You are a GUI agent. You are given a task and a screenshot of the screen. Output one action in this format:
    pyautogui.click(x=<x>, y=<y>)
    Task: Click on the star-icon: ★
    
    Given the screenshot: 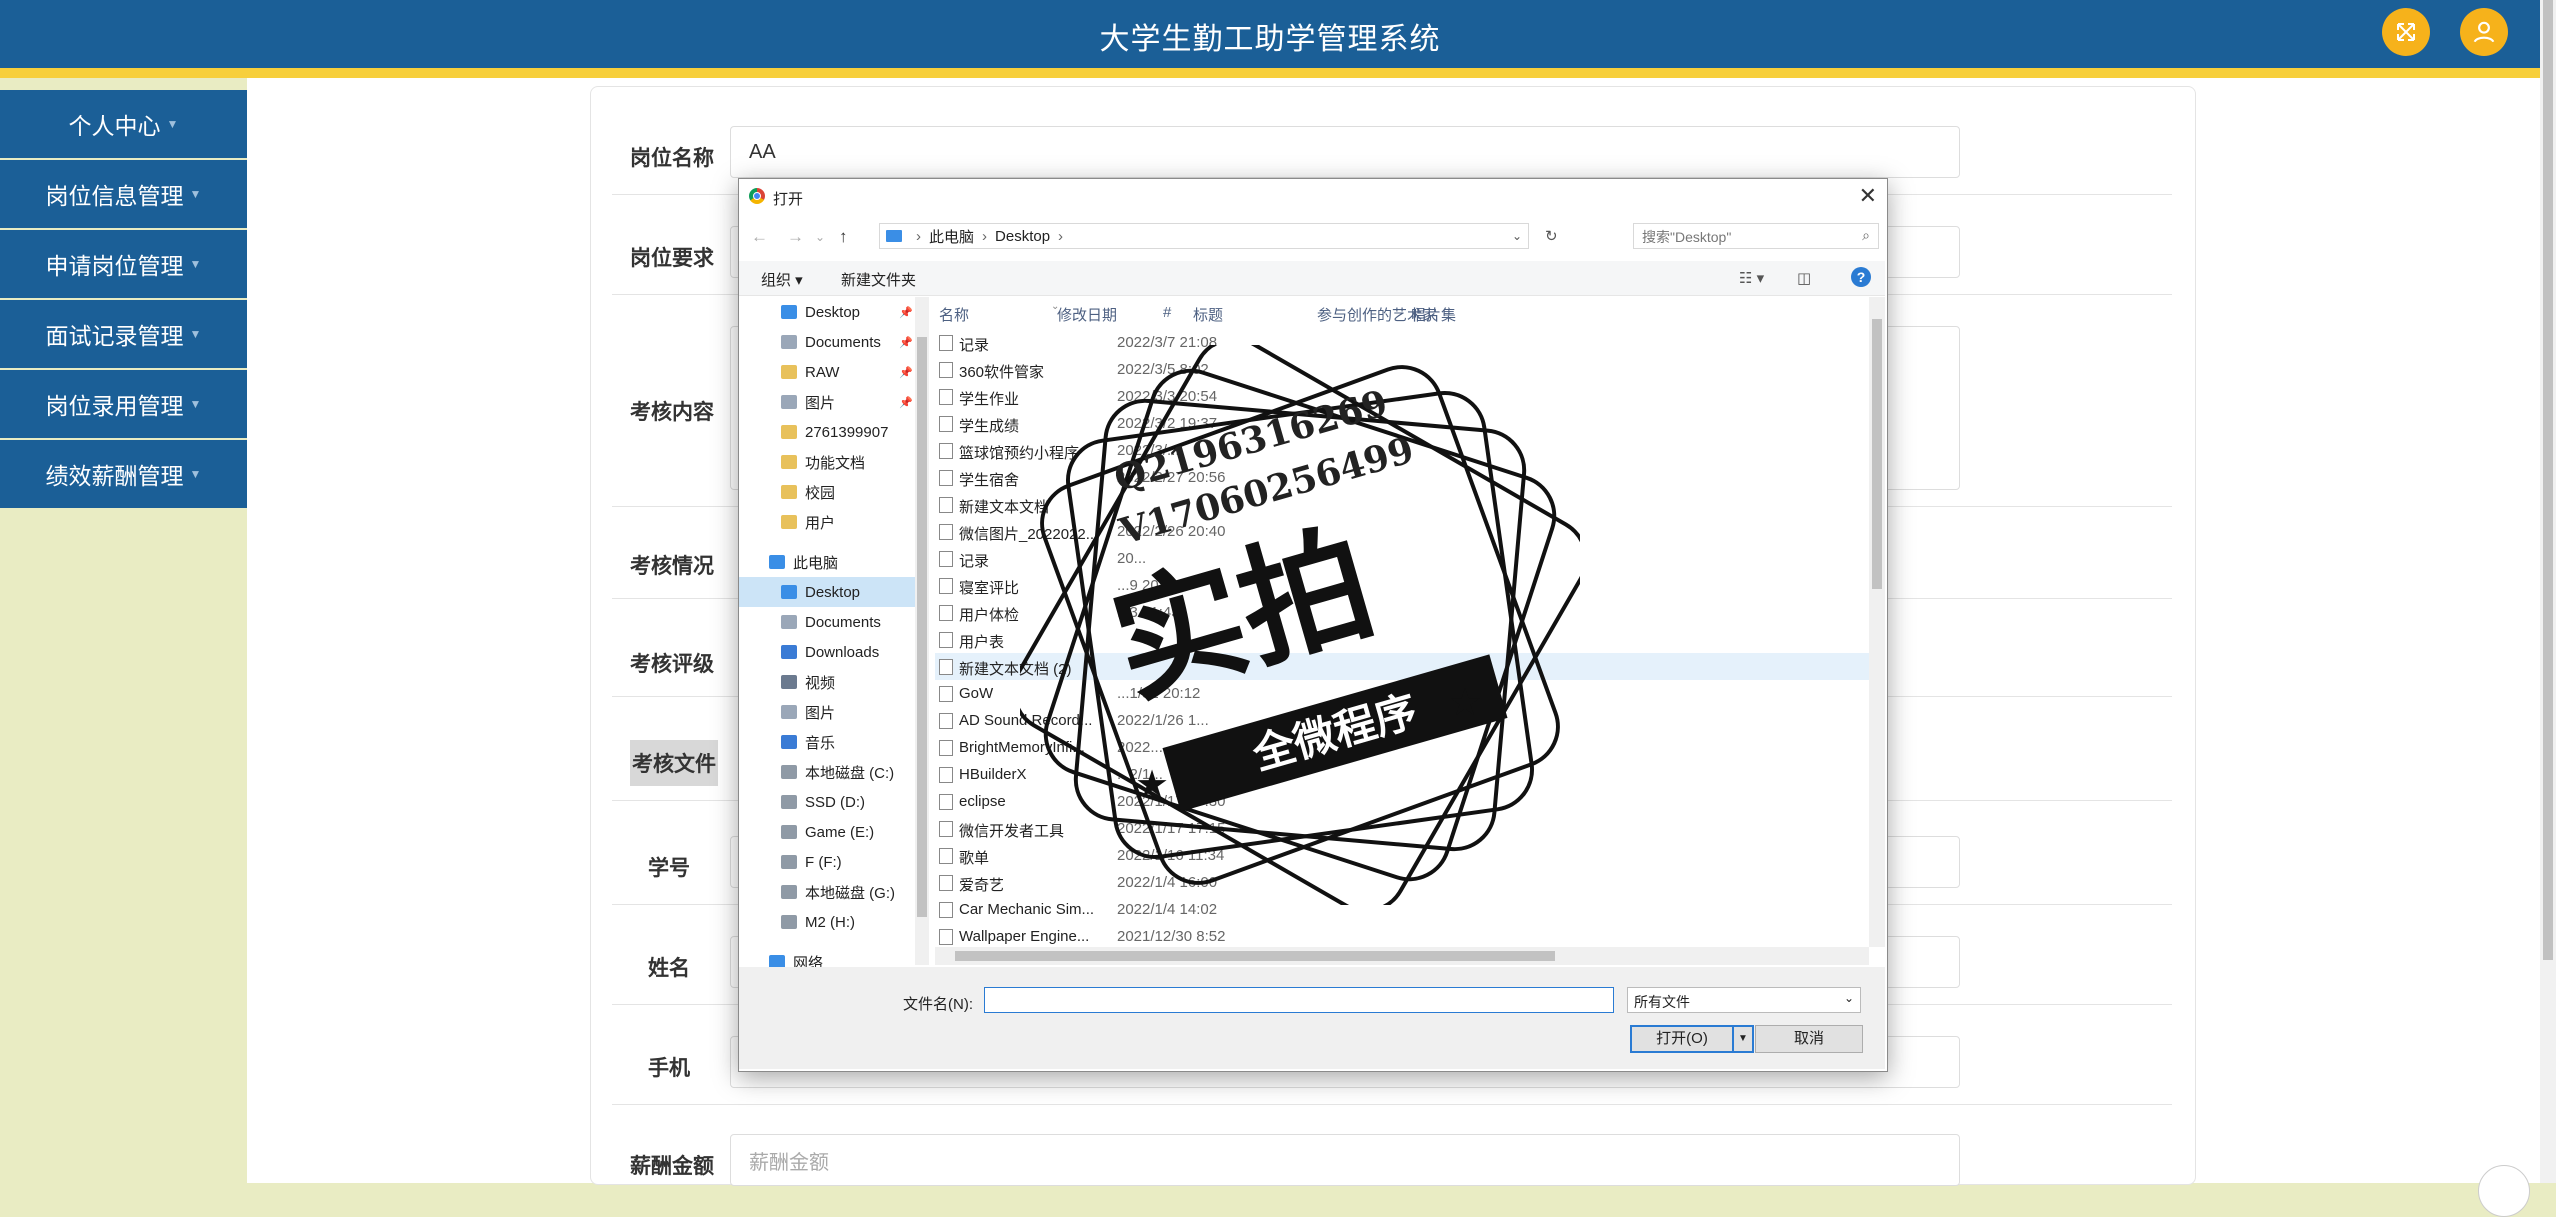 What is the action you would take?
    pyautogui.click(x=1465, y=703)
    